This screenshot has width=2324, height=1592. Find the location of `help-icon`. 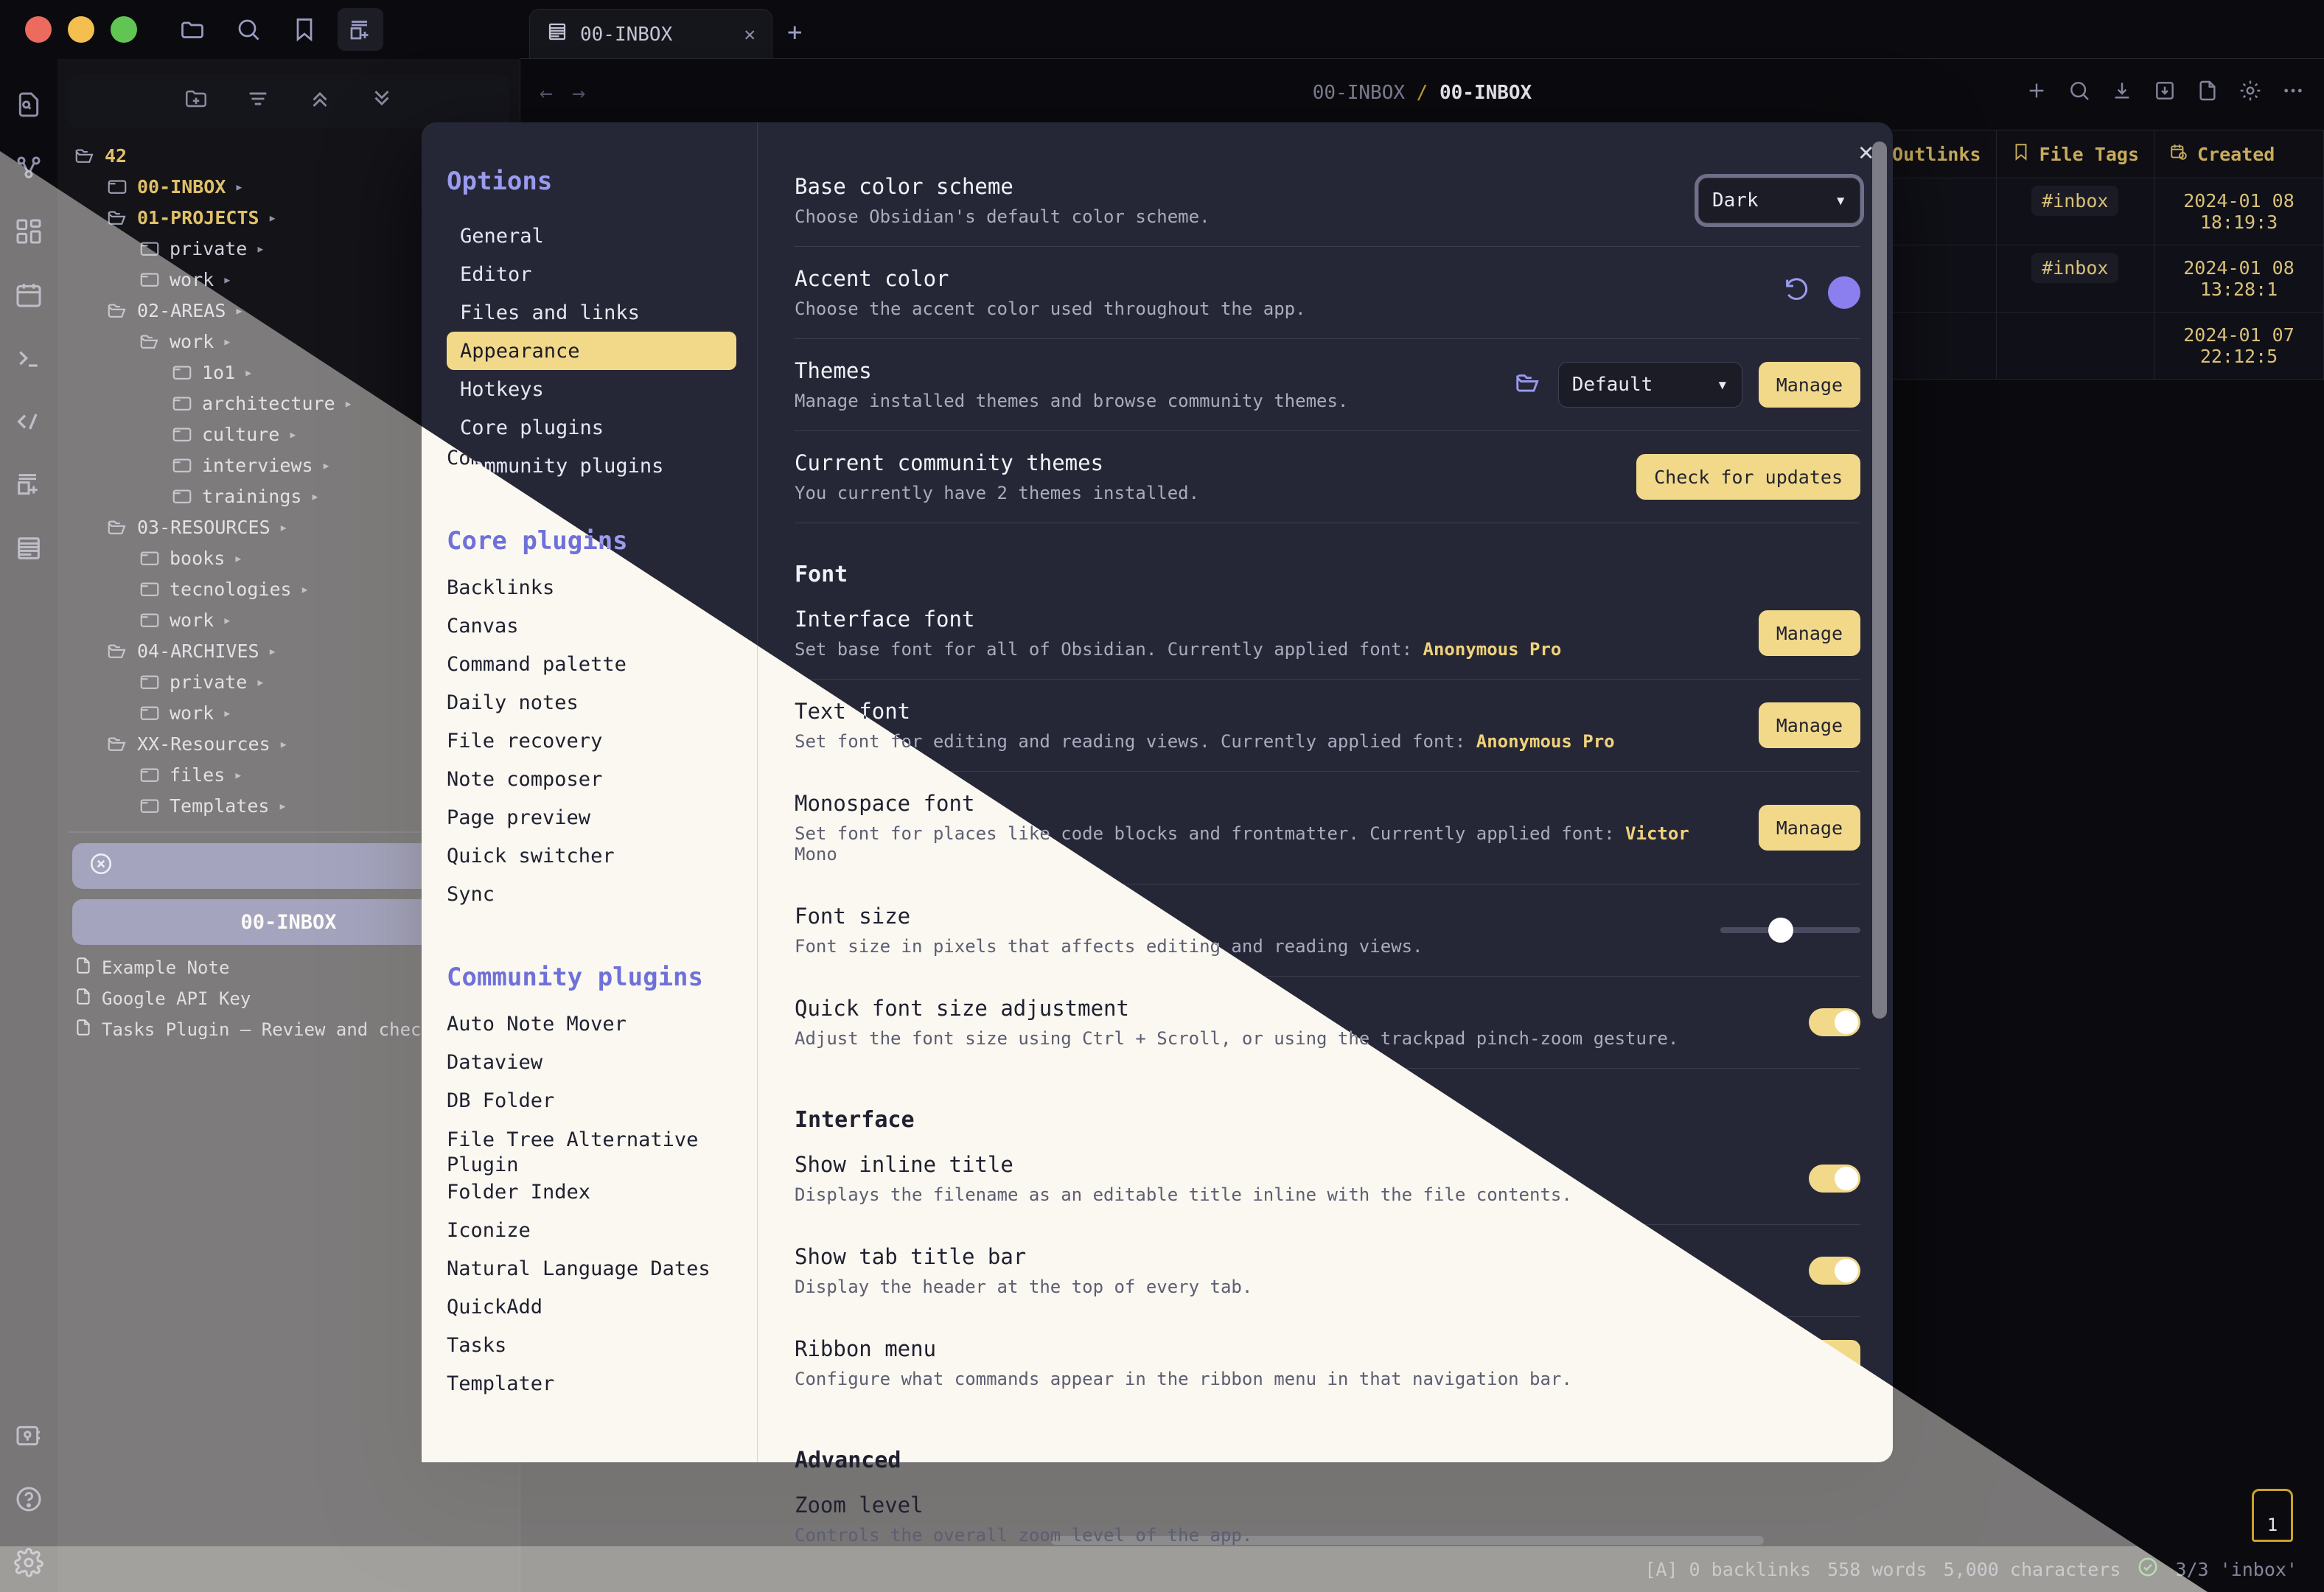

help-icon is located at coordinates (29, 1499).